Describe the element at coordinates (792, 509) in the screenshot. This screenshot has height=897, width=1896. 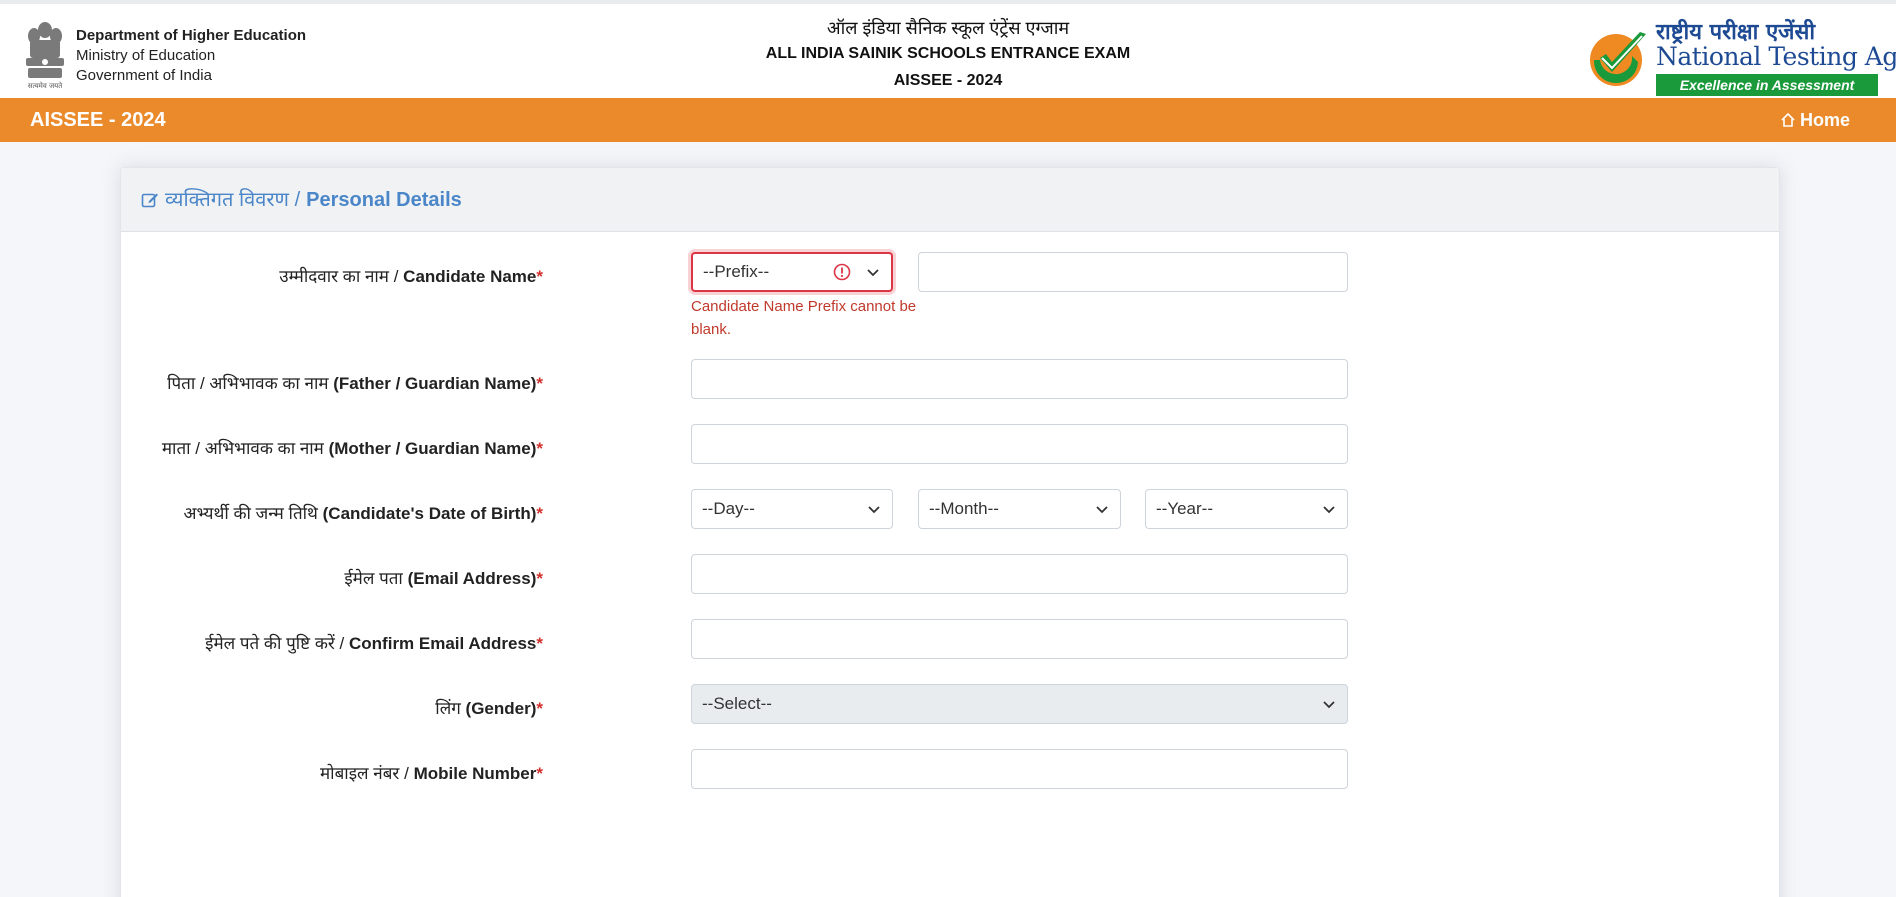
I see `dob-day-select: --Day--` at that location.